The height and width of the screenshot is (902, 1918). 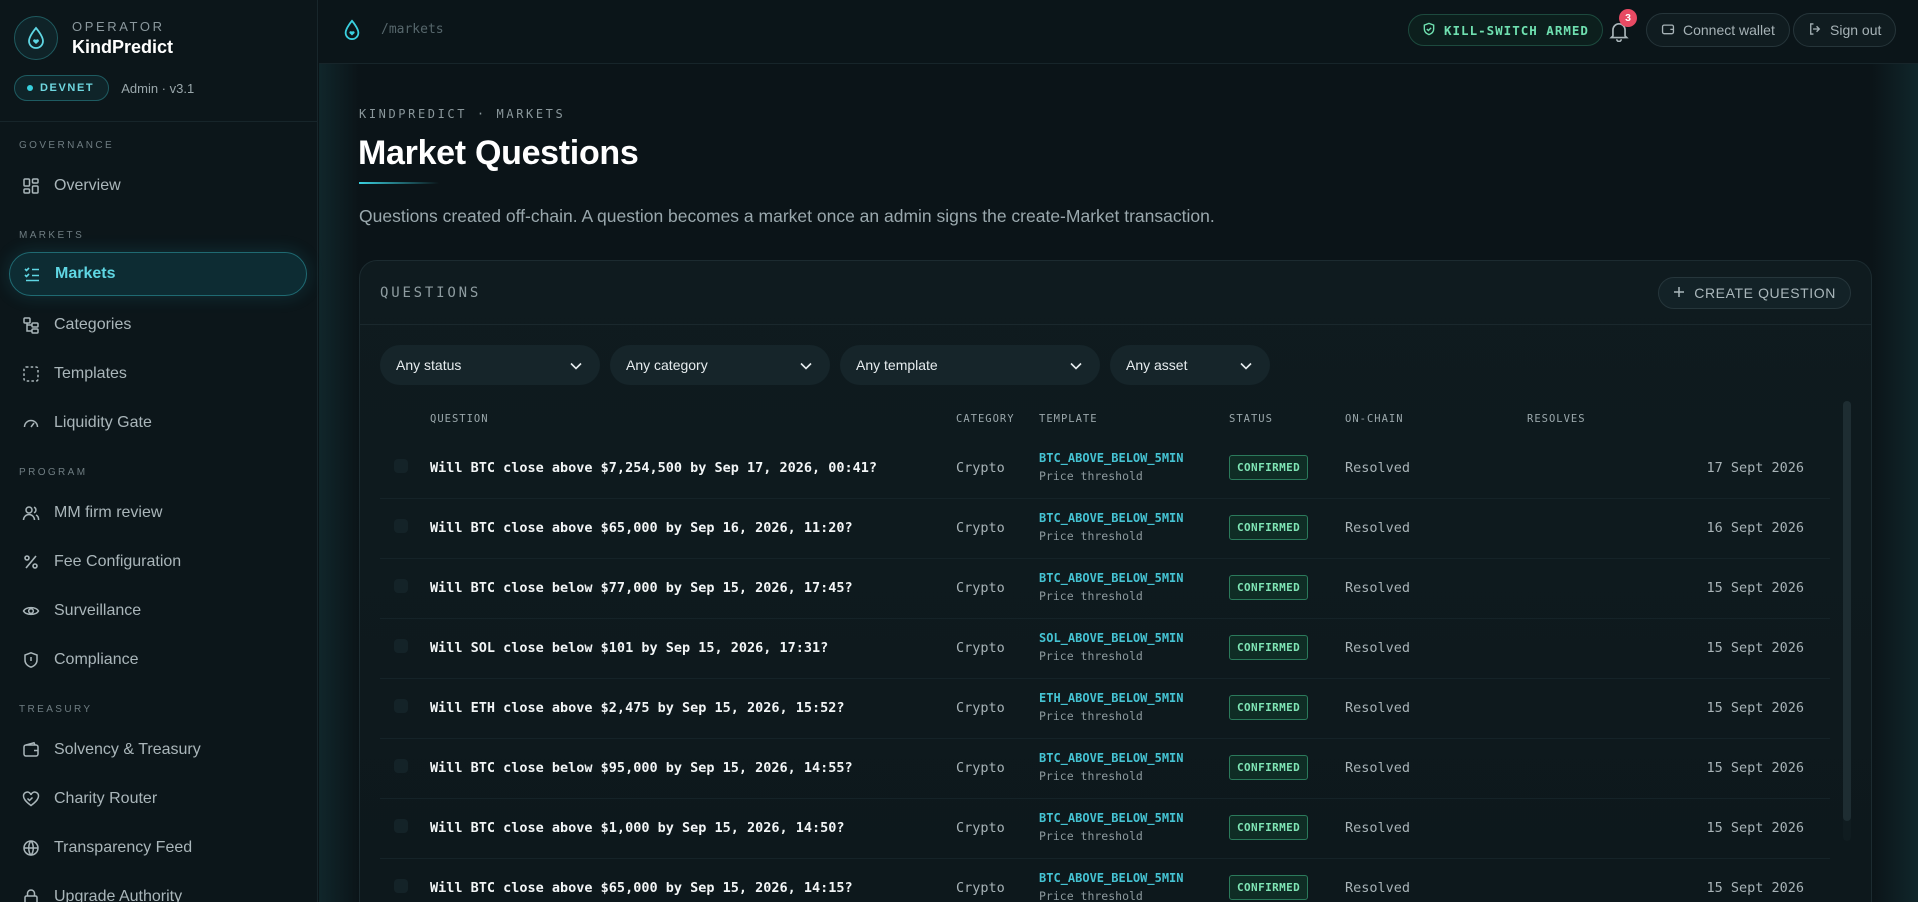 I want to click on sidebar-item-fee-configuration: Fee Configuration, so click(x=158, y=562).